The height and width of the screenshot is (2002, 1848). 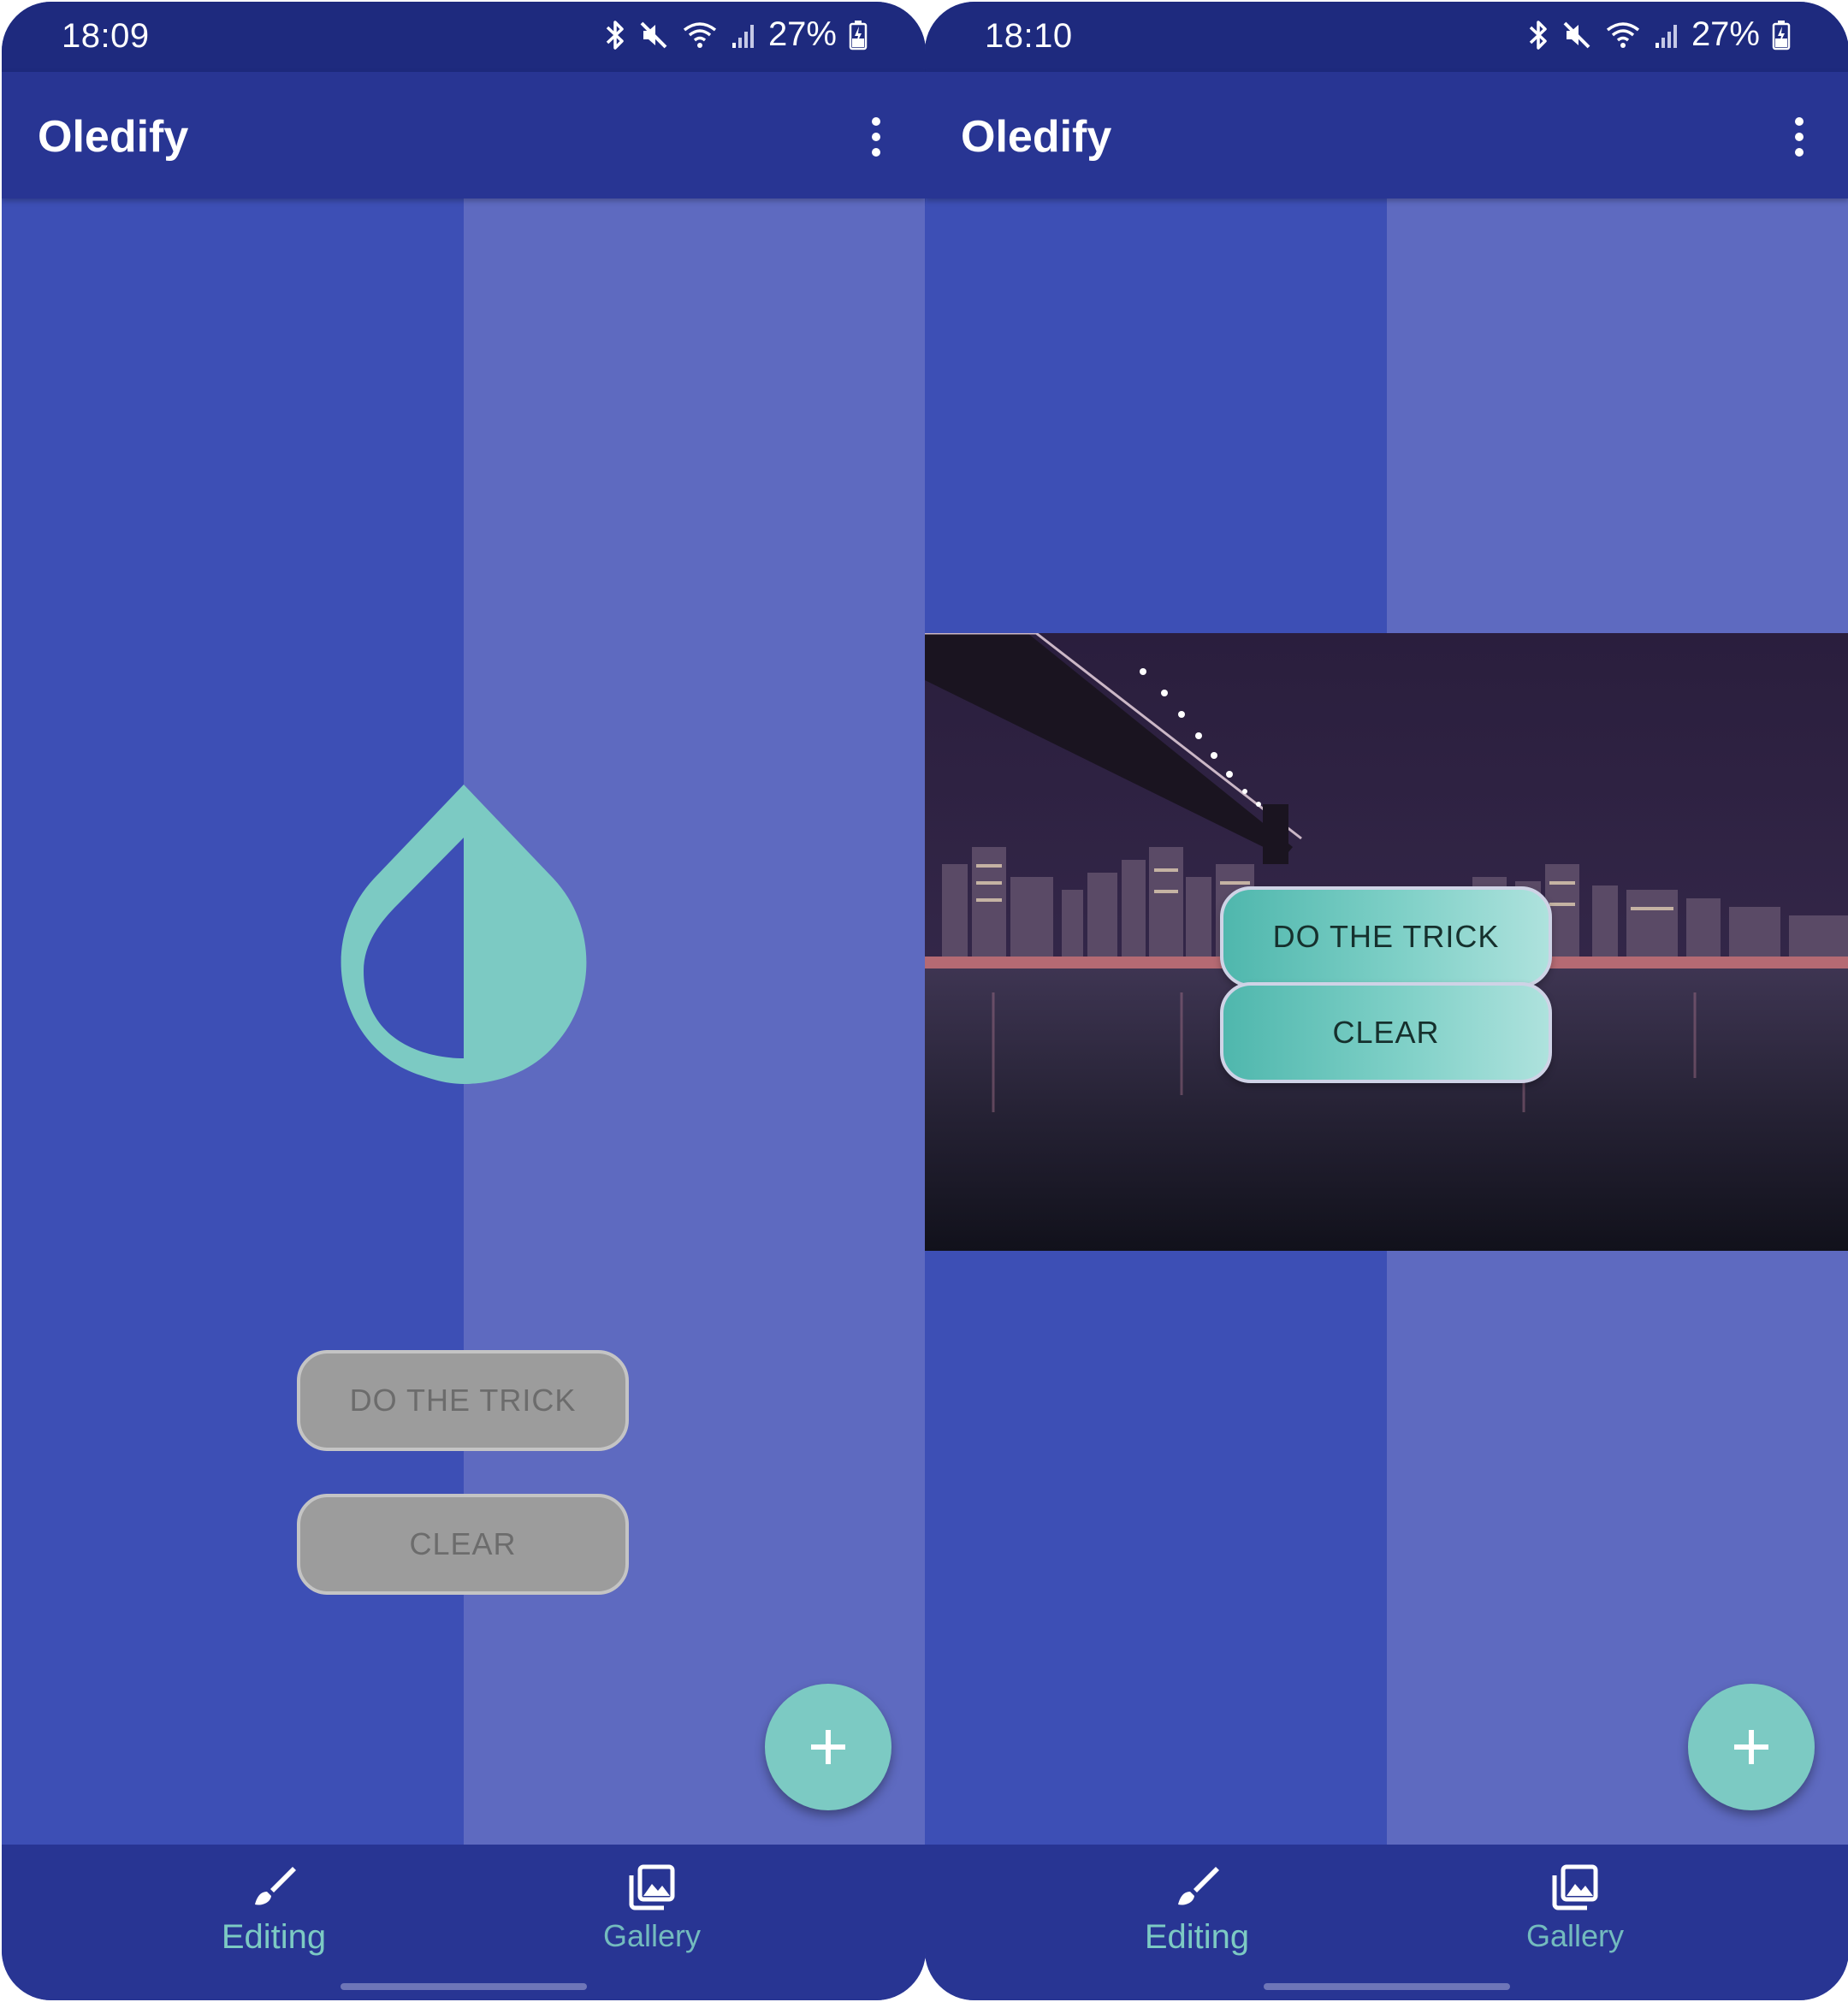 What do you see at coordinates (106, 36) in the screenshot?
I see `status-time: 18:09` at bounding box center [106, 36].